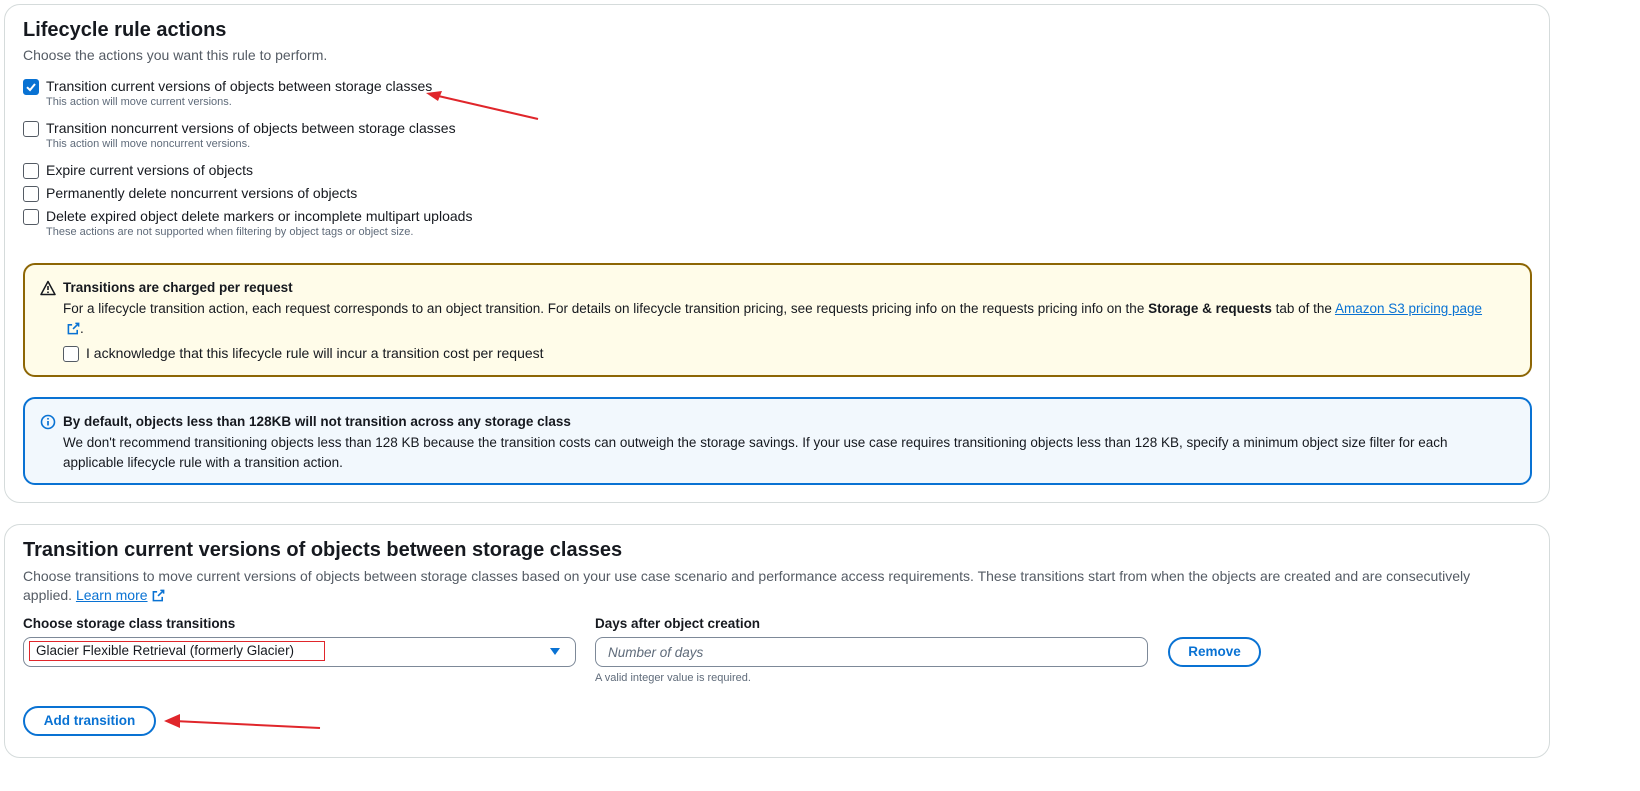 Image resolution: width=1640 pixels, height=791 pixels. Describe the element at coordinates (149, 170) in the screenshot. I see `option-label: Expire current versions of objects` at that location.